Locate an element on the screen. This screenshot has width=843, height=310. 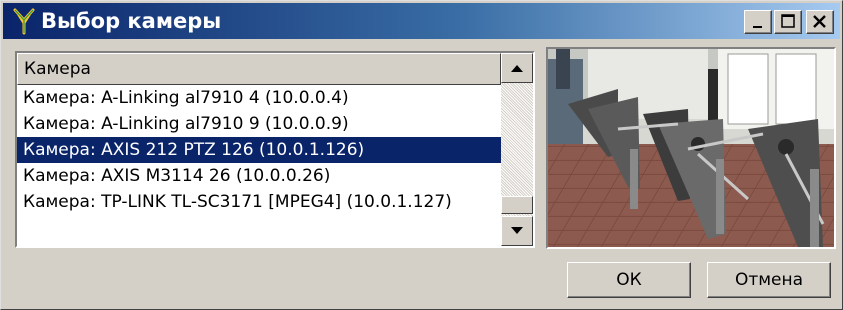
scroll-up-button is located at coordinates (517, 68).